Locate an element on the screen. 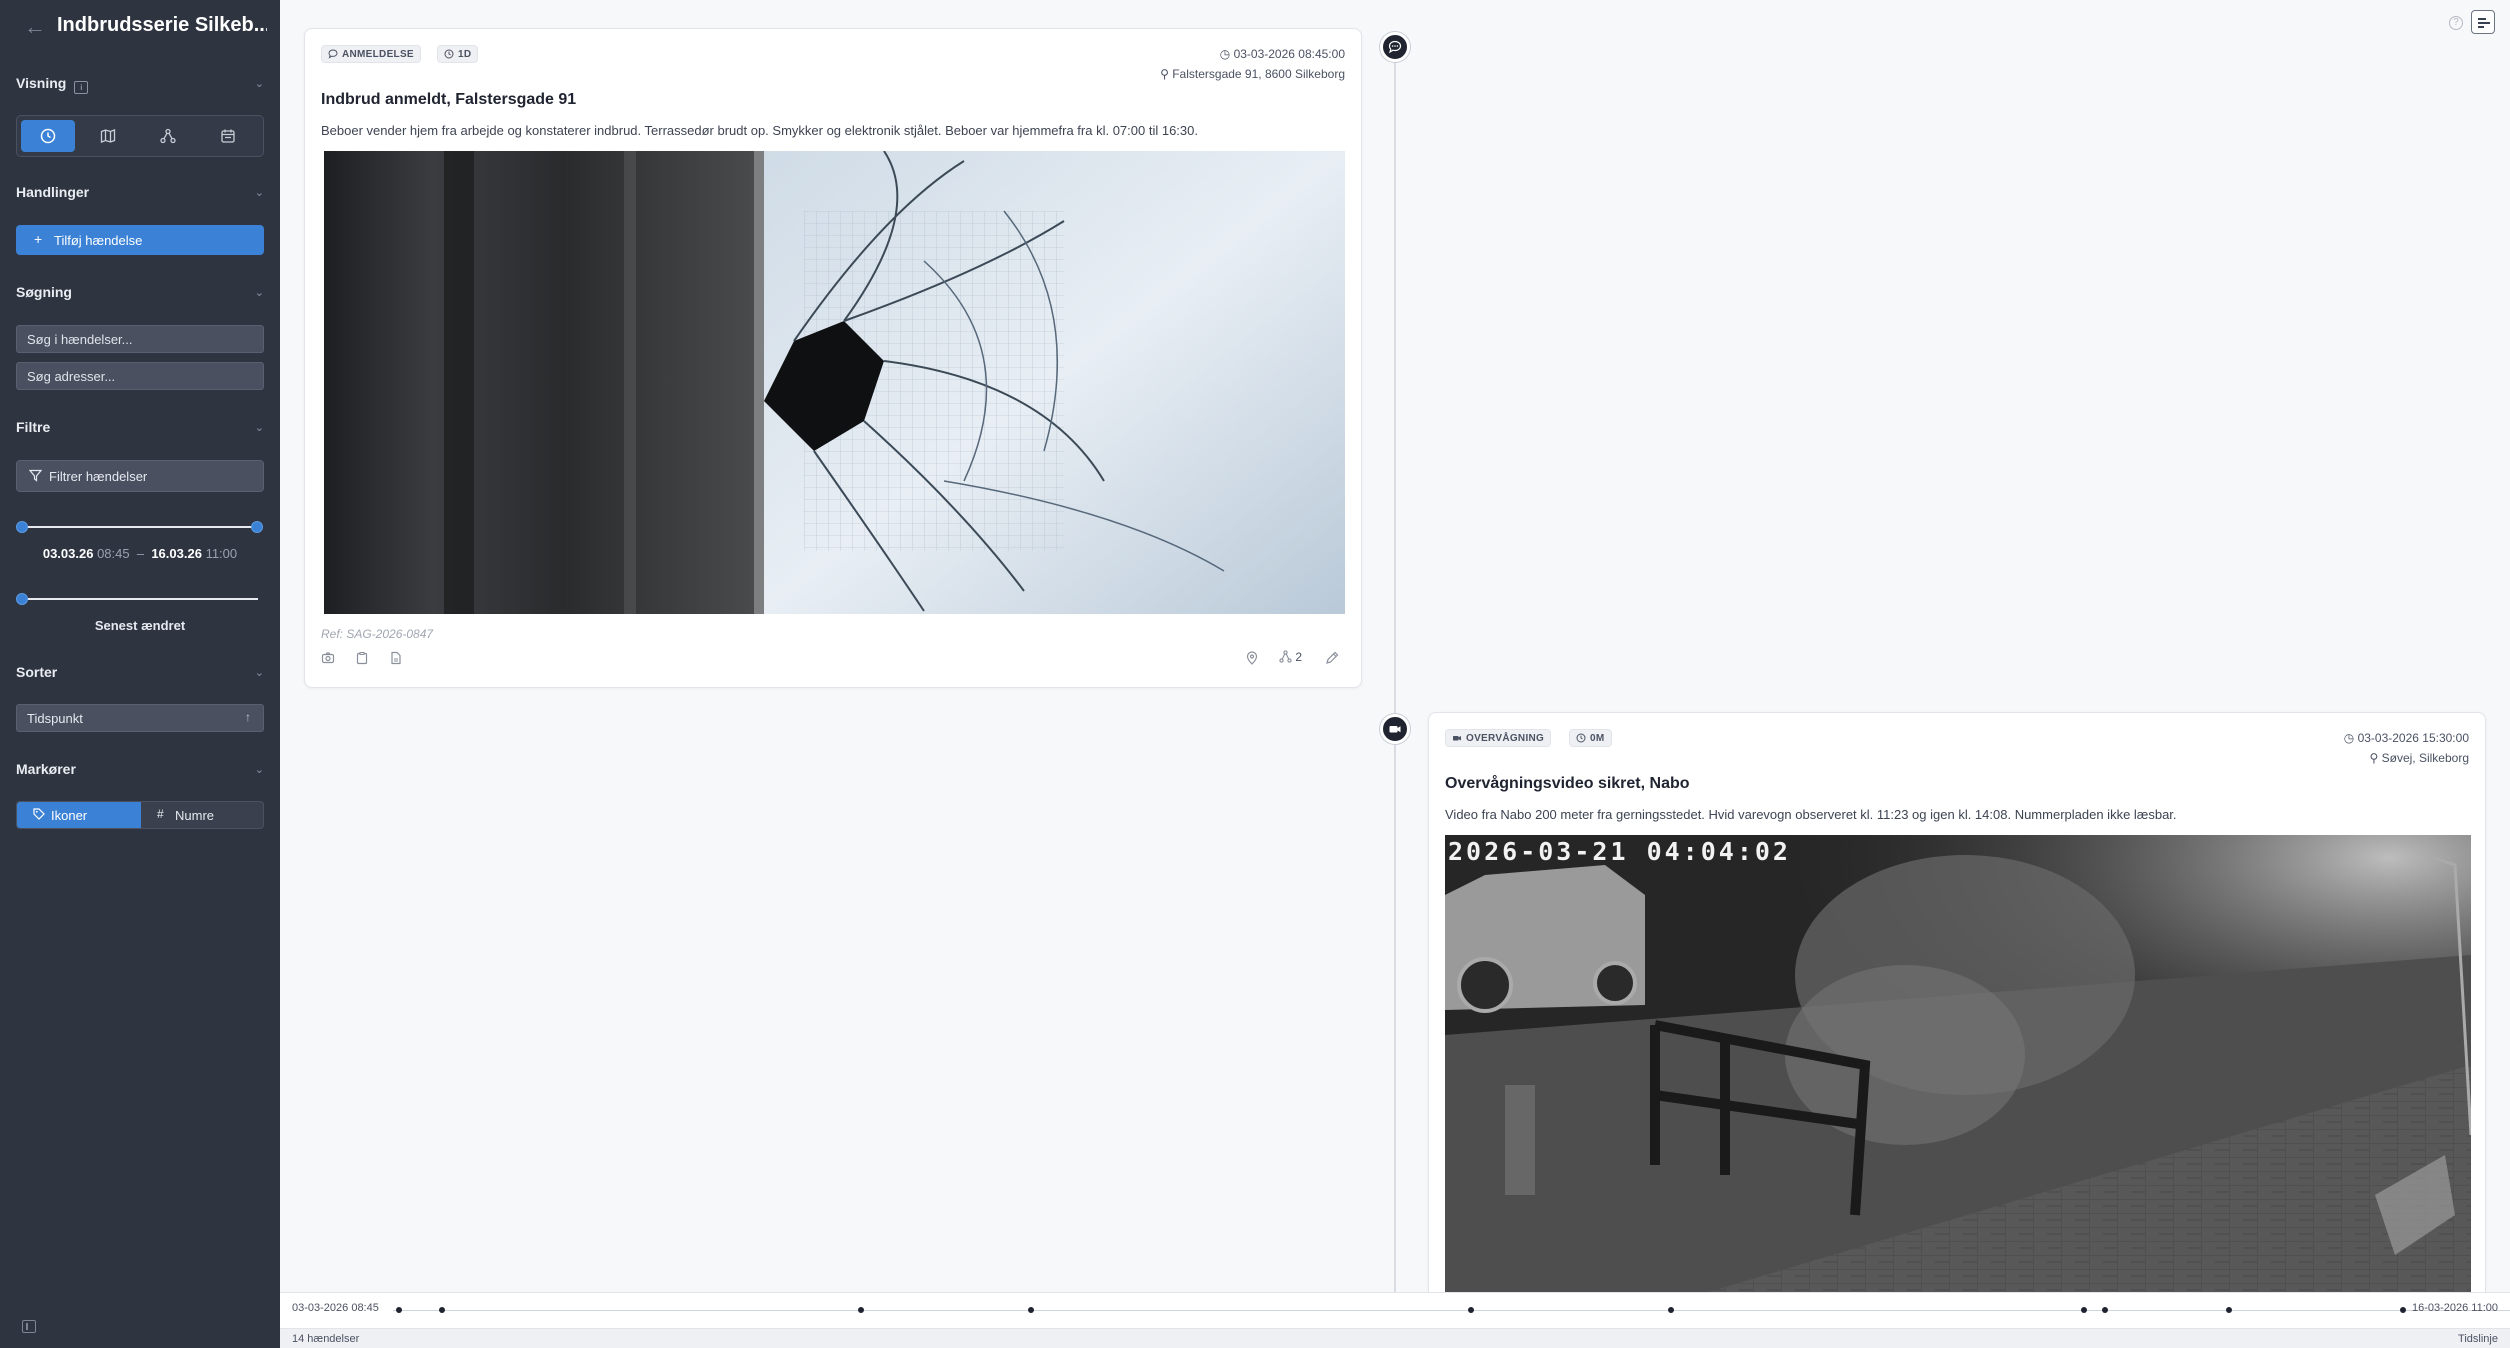 This screenshot has height=1348, width=2510. cctv-video-frame: 2026-03-21 04:04:02 is located at coordinates (1958, 1064).